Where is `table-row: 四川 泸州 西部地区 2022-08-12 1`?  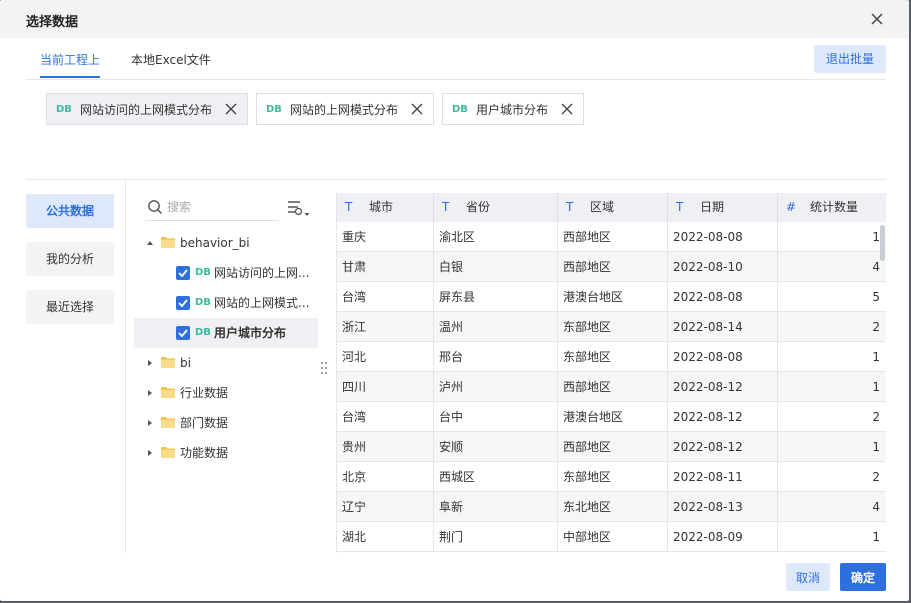
table-row: 四川 泸州 西部地区 2022-08-12 1 is located at coordinates (611, 387).